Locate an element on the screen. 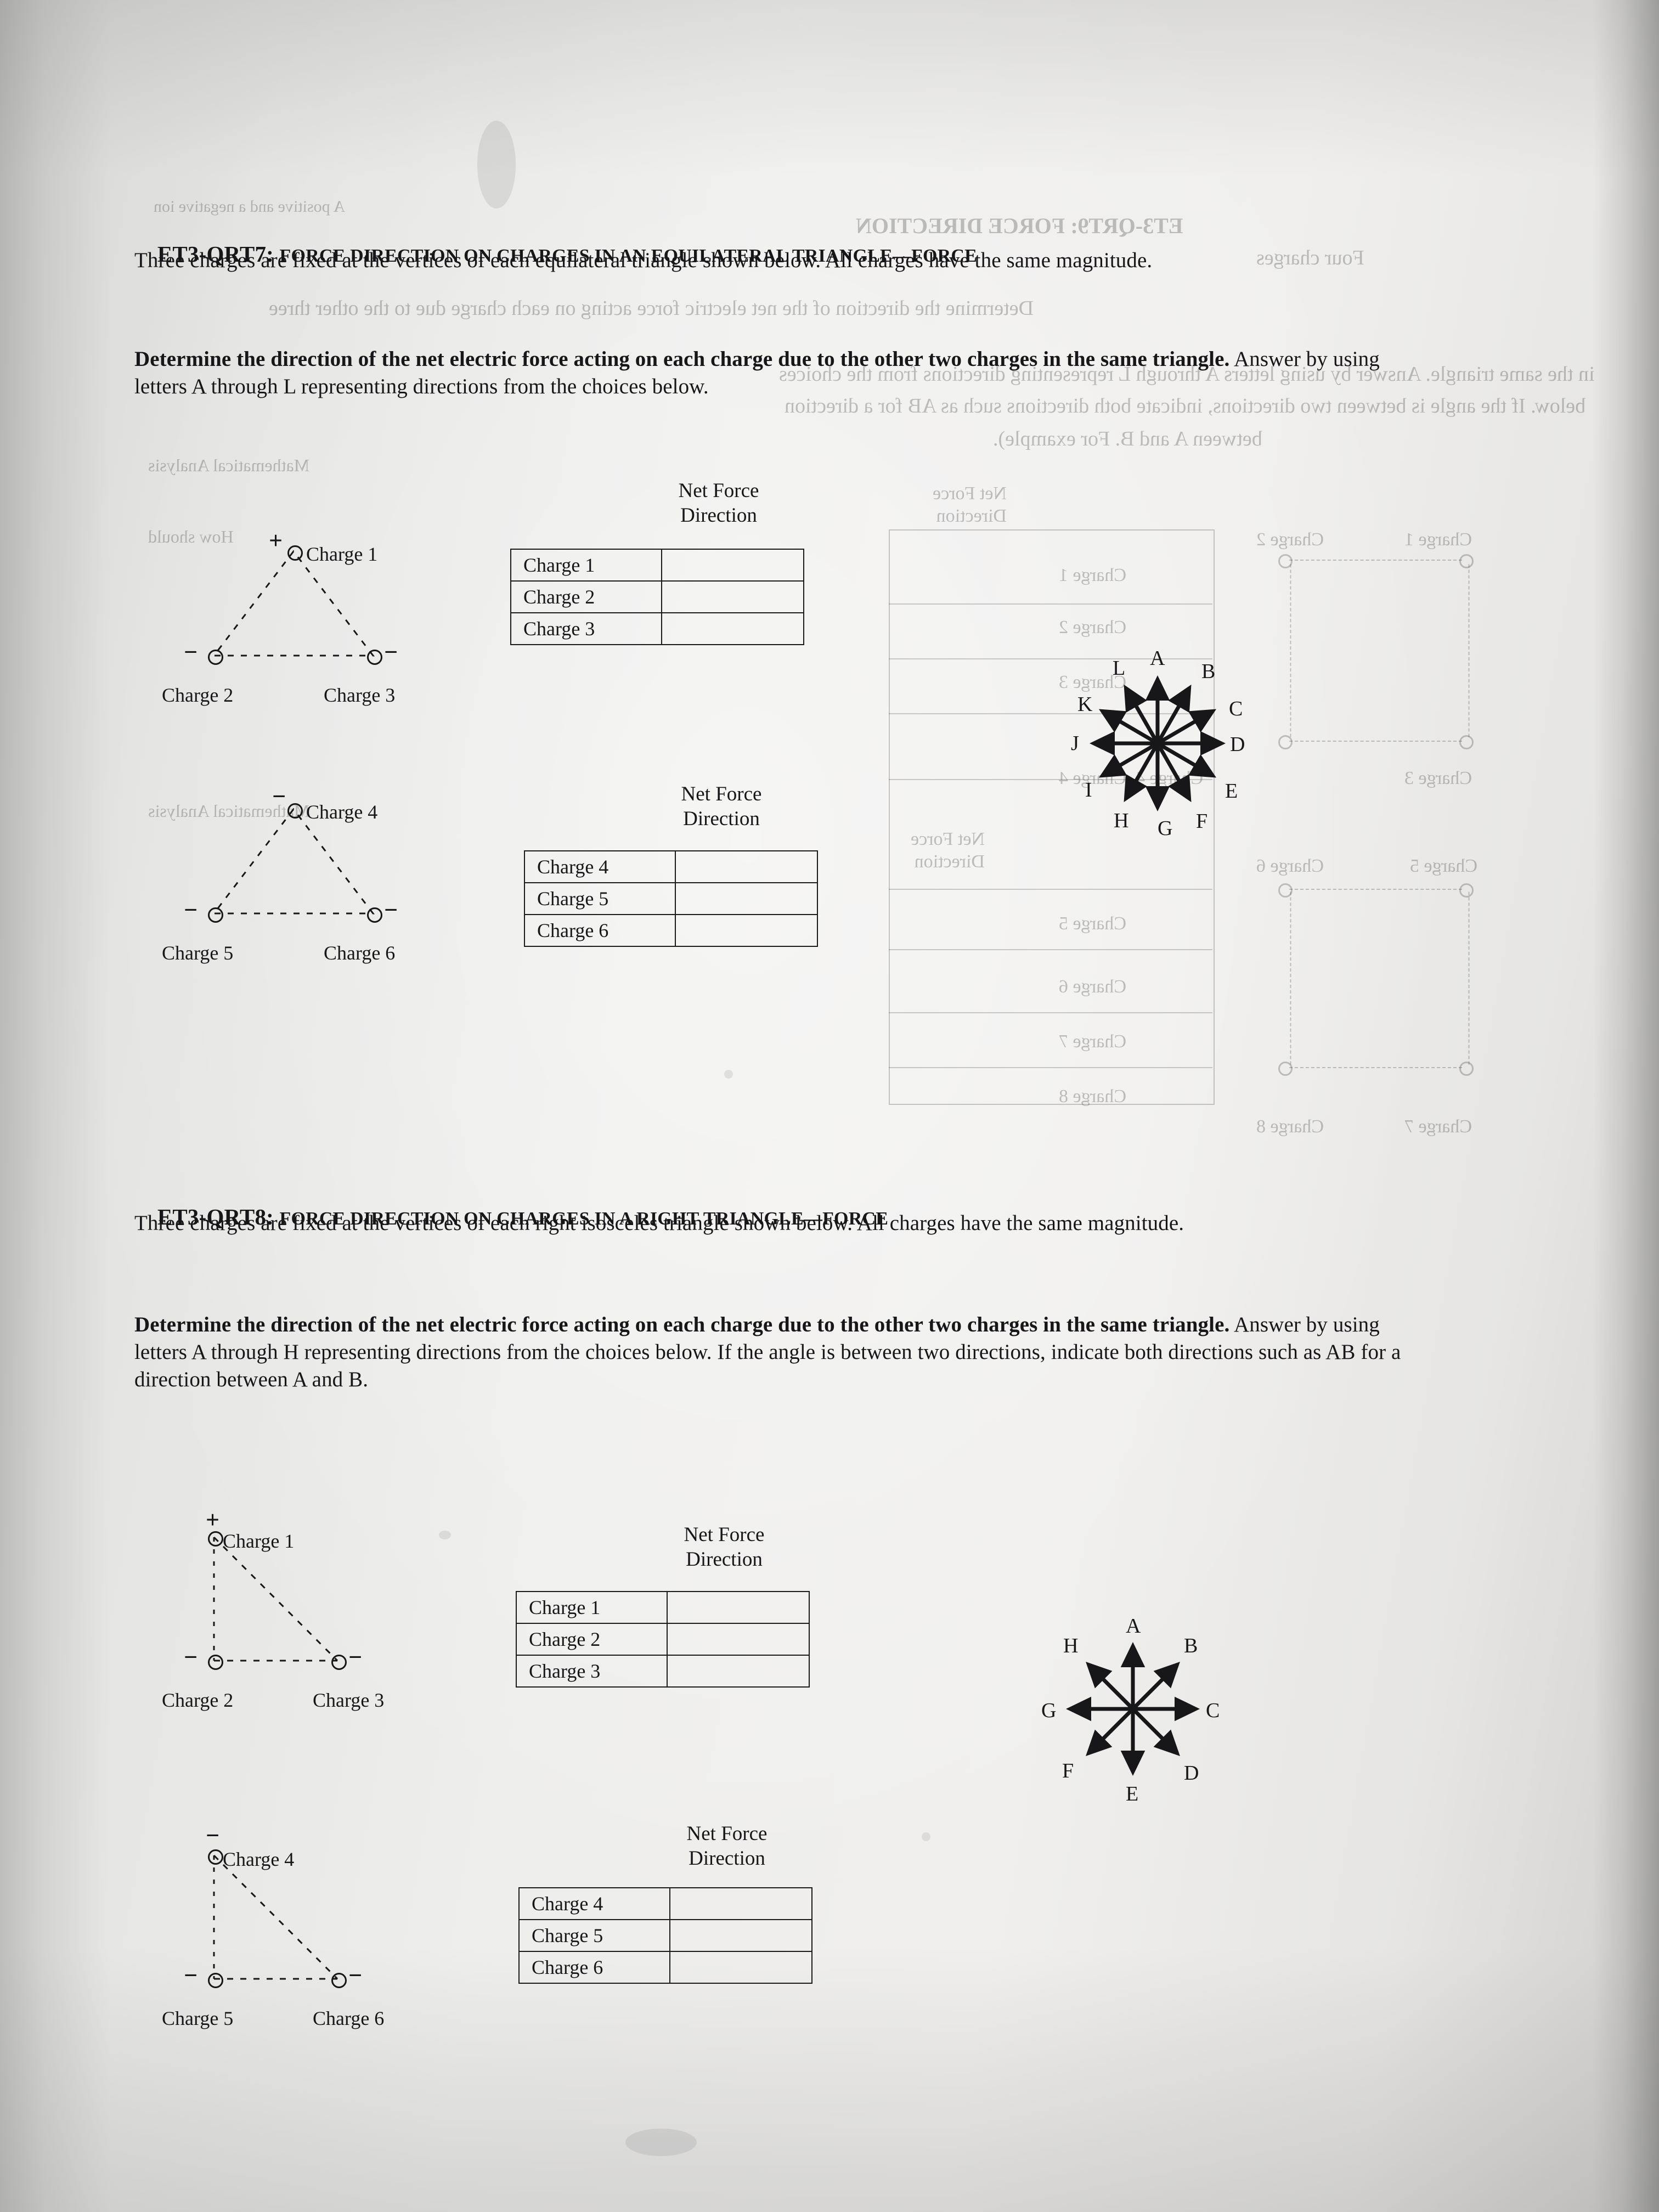  bleed-square-right is located at coordinates (1469, 651).